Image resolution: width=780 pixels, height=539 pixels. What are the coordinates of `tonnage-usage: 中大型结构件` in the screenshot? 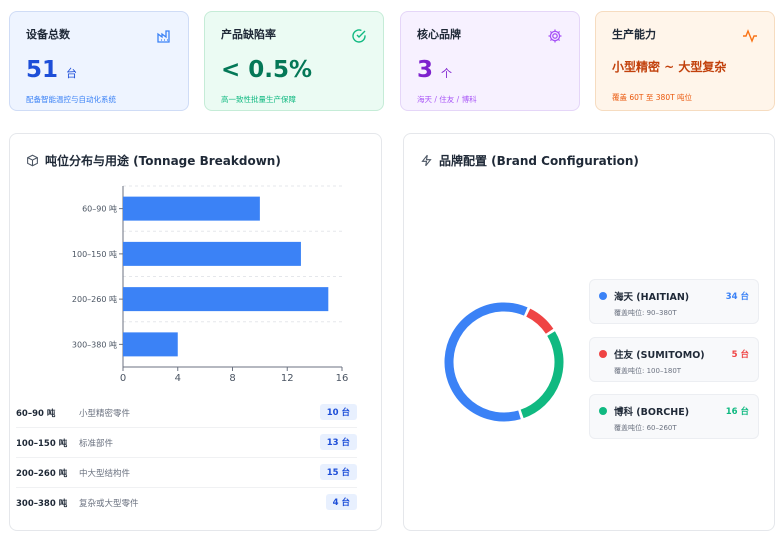 It's located at (105, 474).